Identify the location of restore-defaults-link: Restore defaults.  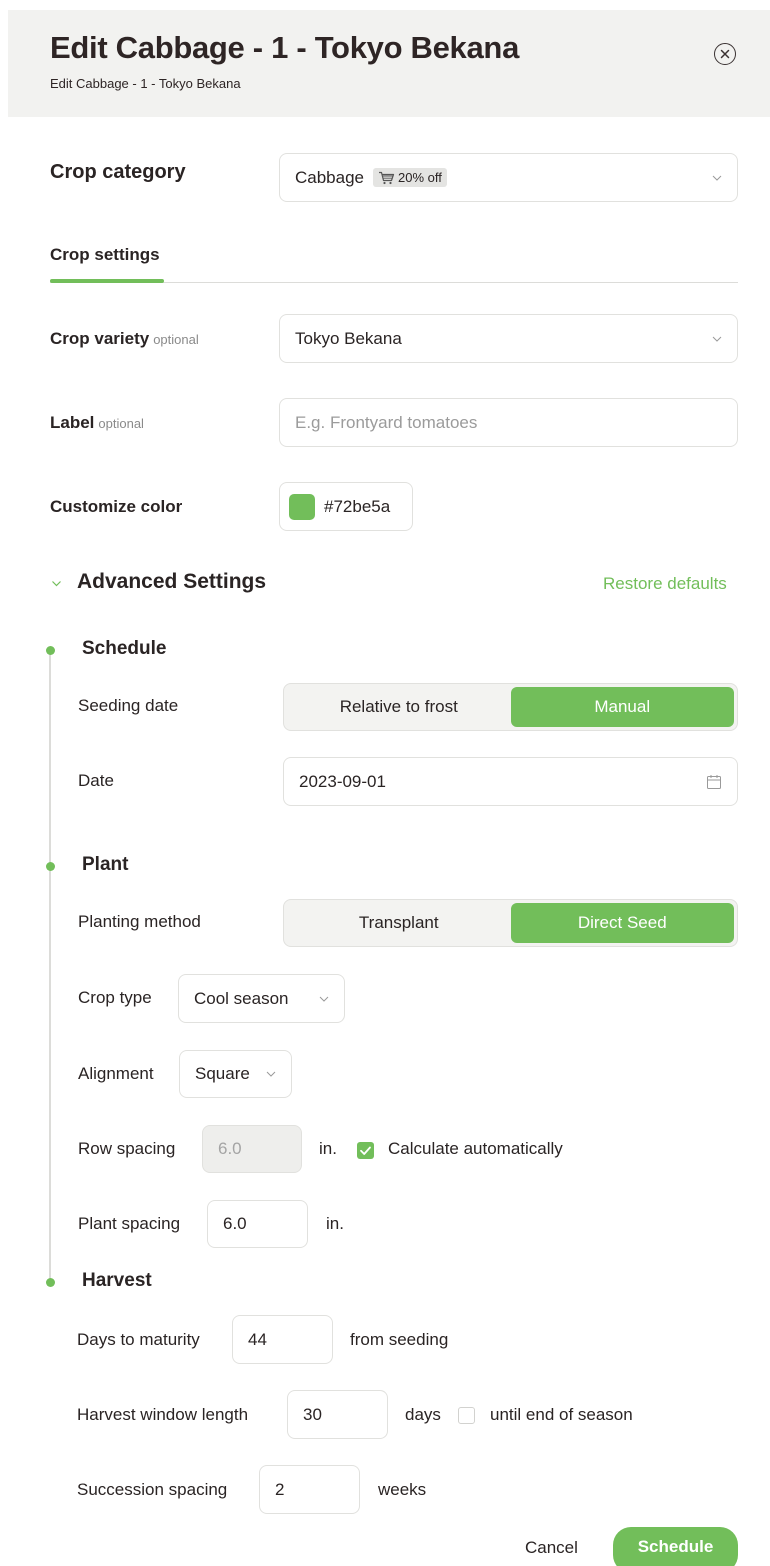
(665, 584).